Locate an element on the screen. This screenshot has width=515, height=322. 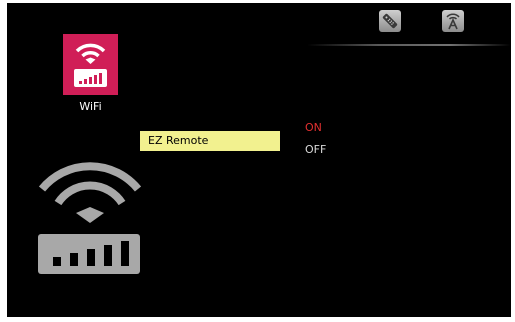
menu-item-label: EZ Remote is located at coordinates (178, 140).